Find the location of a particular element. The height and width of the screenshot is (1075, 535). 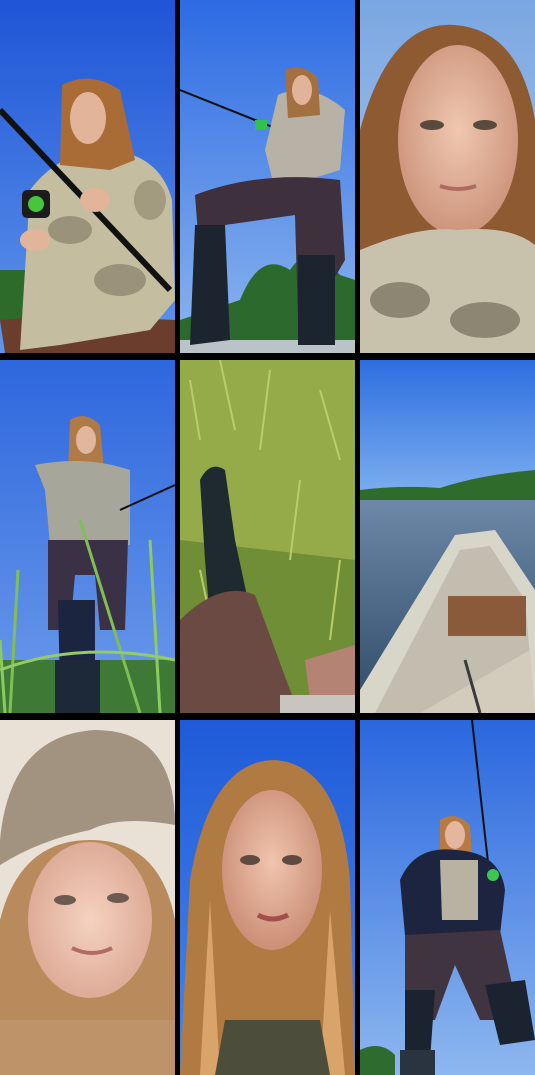

photo-river-boat is located at coordinates (447, 536).